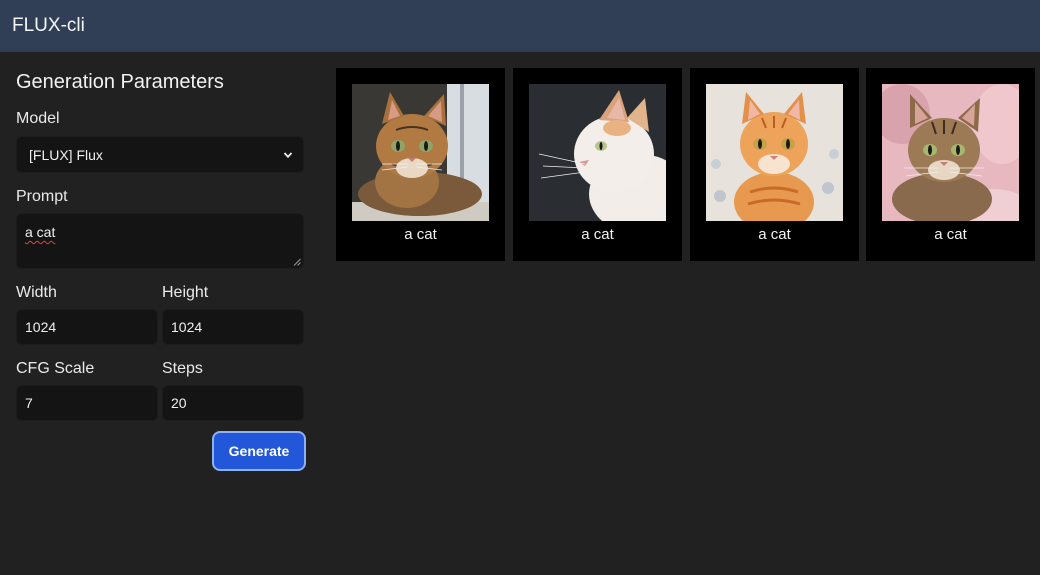 Image resolution: width=1040 pixels, height=575 pixels. What do you see at coordinates (36, 292) in the screenshot?
I see `width-label: Width` at bounding box center [36, 292].